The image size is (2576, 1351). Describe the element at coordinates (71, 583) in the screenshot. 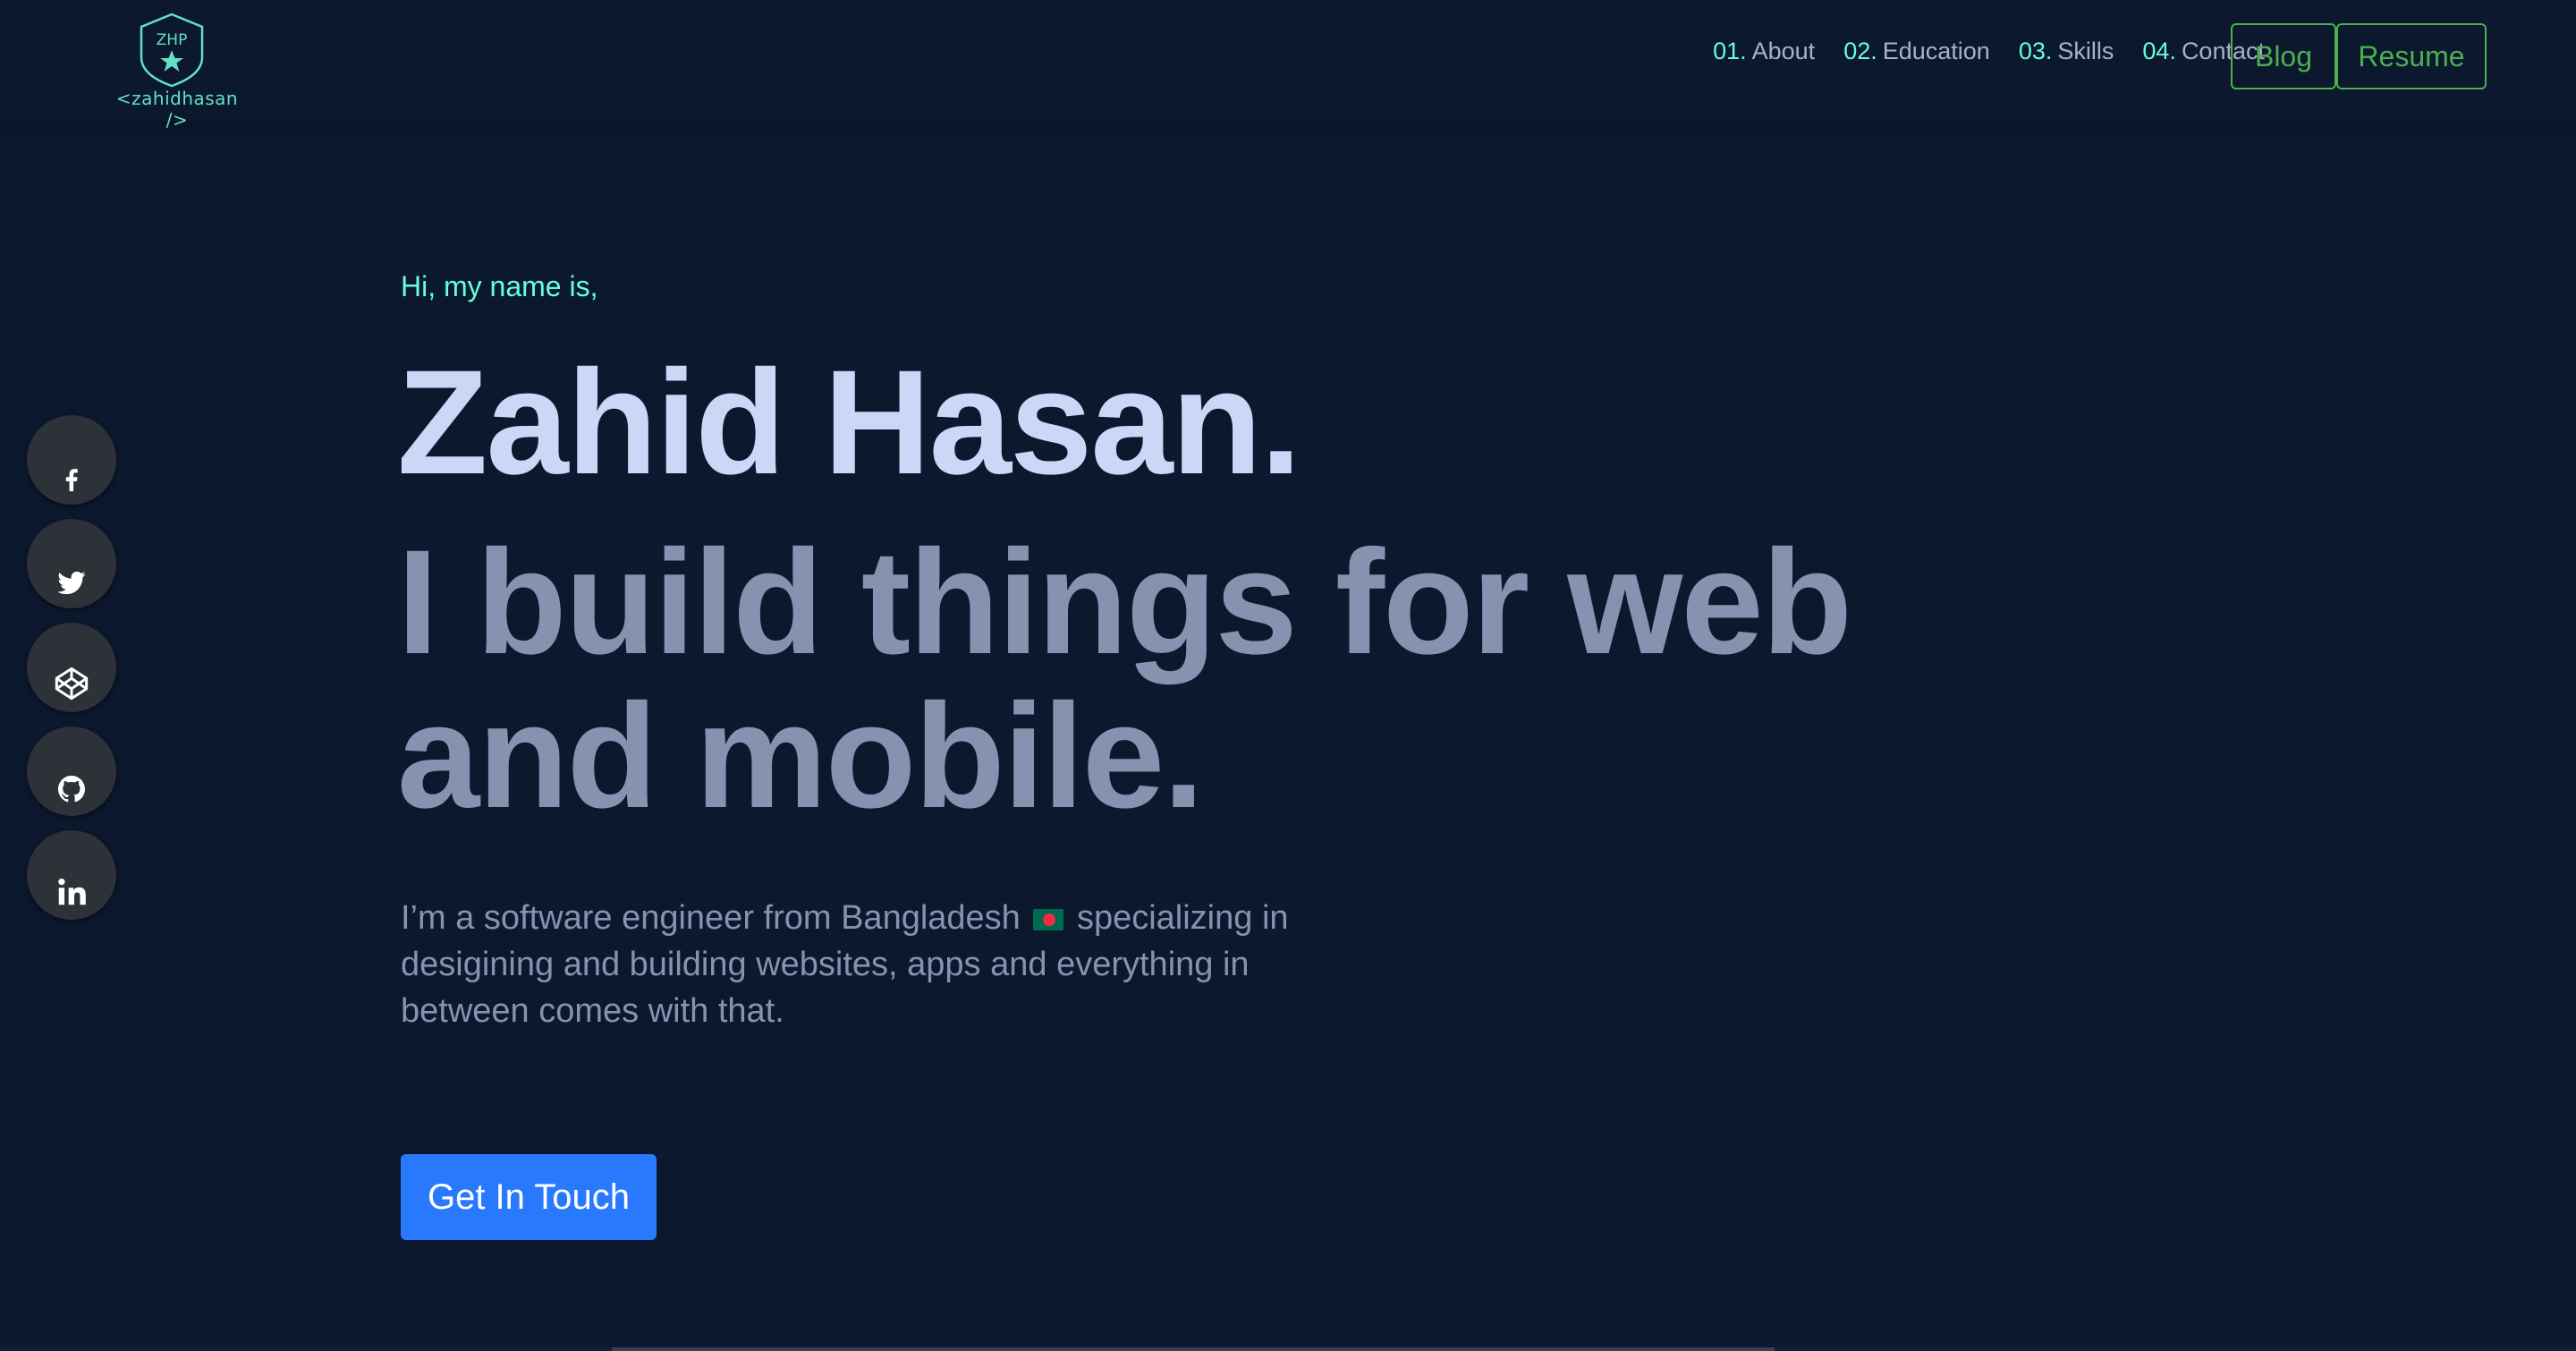

I see `twitter-icon` at that location.